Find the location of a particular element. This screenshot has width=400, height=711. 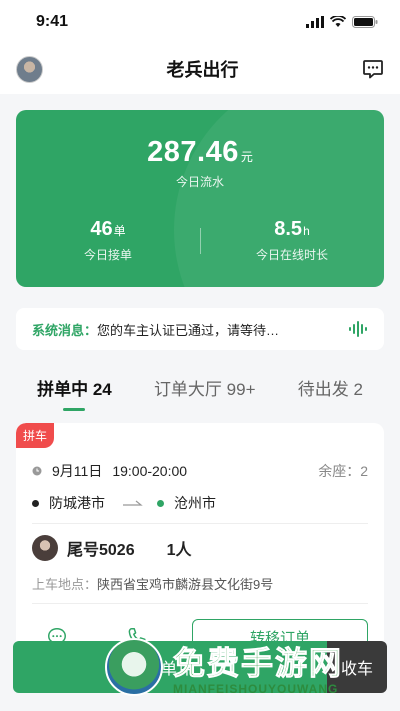

orders-unit: 单 is located at coordinates (119, 231).